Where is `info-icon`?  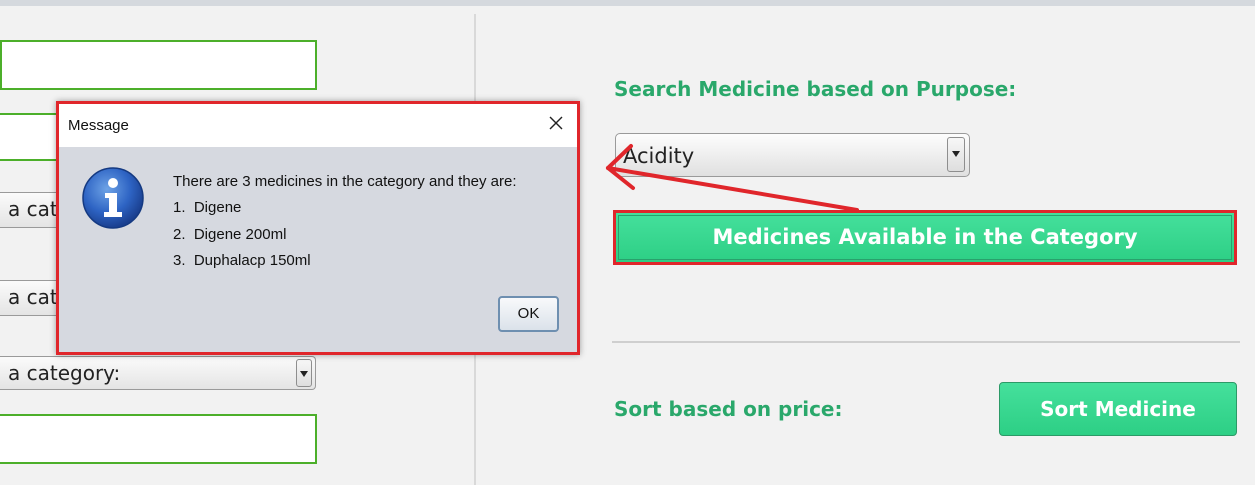
info-icon is located at coordinates (113, 198).